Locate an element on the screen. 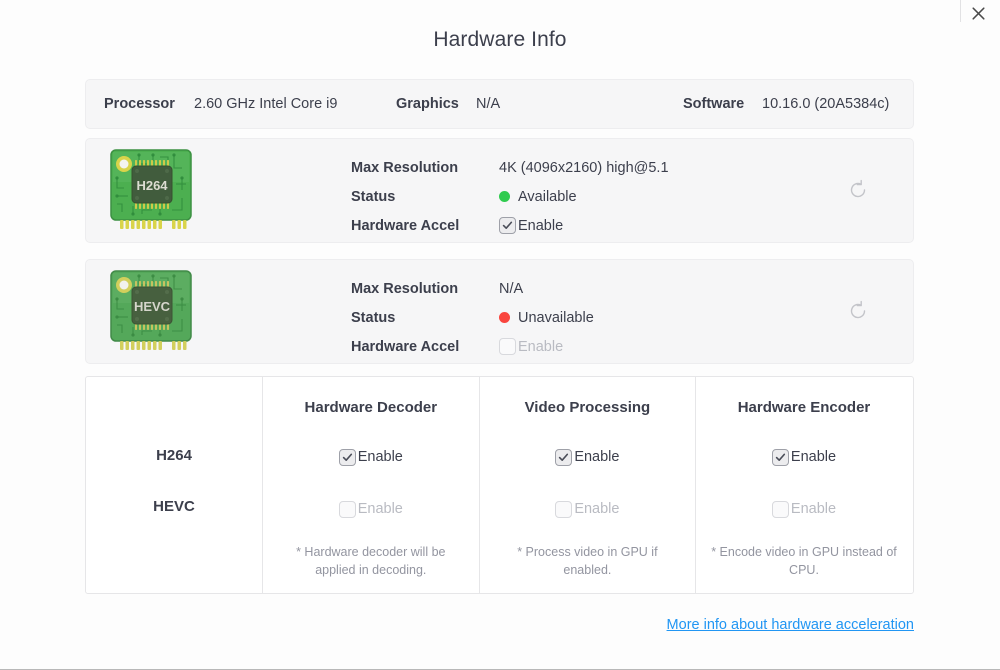 The image size is (1000, 670). refresh-button-h264 is located at coordinates (859, 191).